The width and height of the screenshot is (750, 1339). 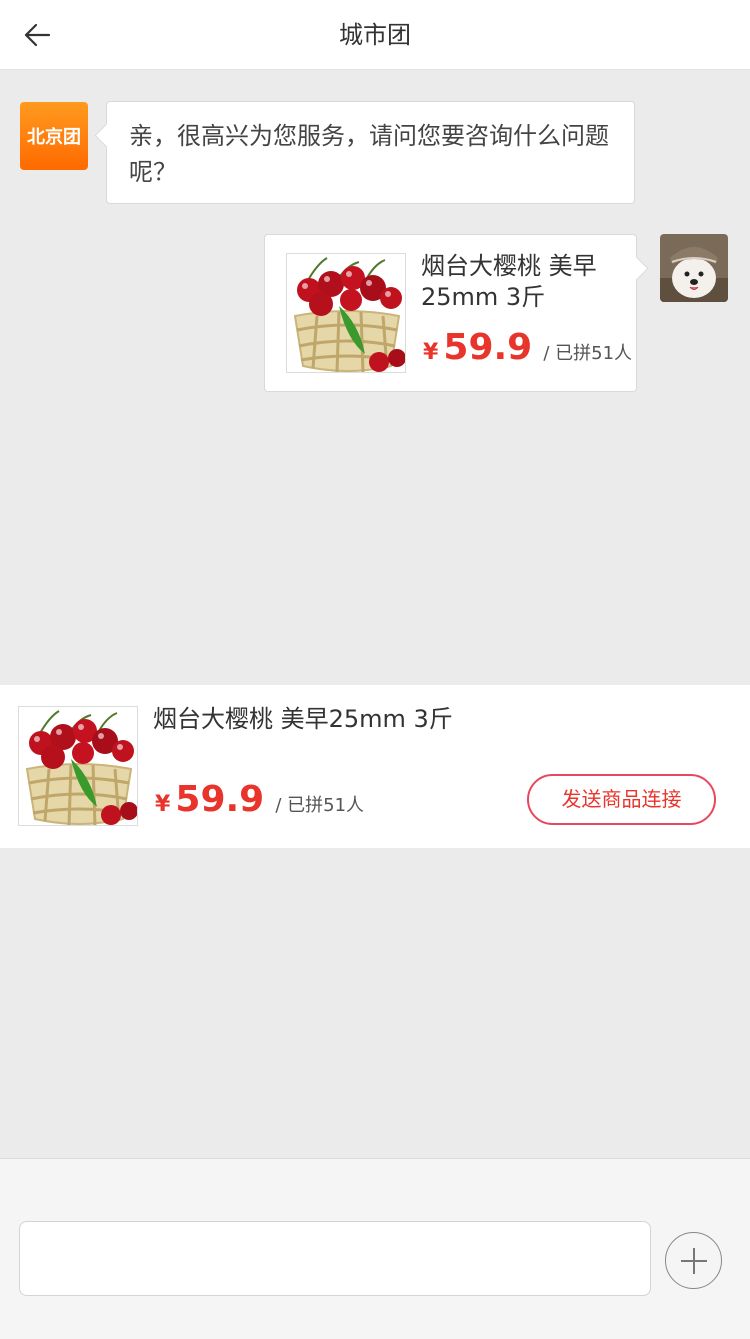 I want to click on message-input, so click(x=335, y=1258).